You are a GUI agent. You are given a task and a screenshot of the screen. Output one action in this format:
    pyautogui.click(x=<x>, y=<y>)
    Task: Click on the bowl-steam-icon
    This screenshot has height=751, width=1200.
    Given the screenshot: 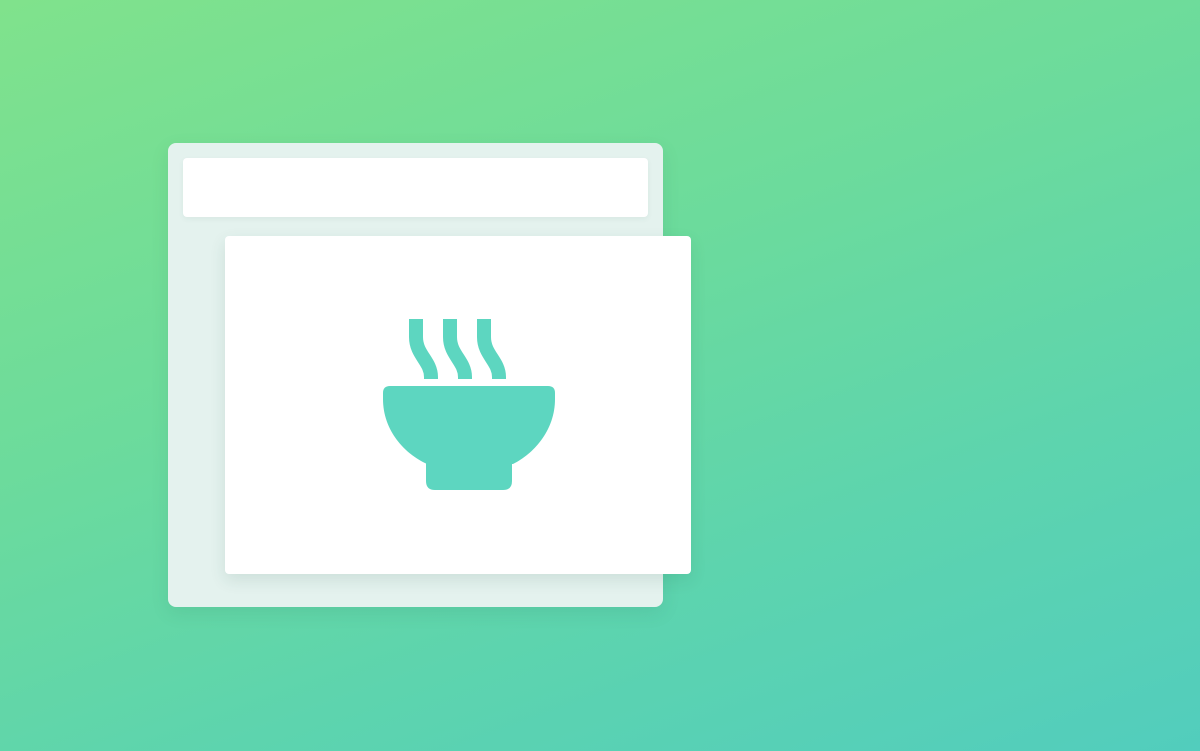 What is the action you would take?
    pyautogui.click(x=469, y=404)
    